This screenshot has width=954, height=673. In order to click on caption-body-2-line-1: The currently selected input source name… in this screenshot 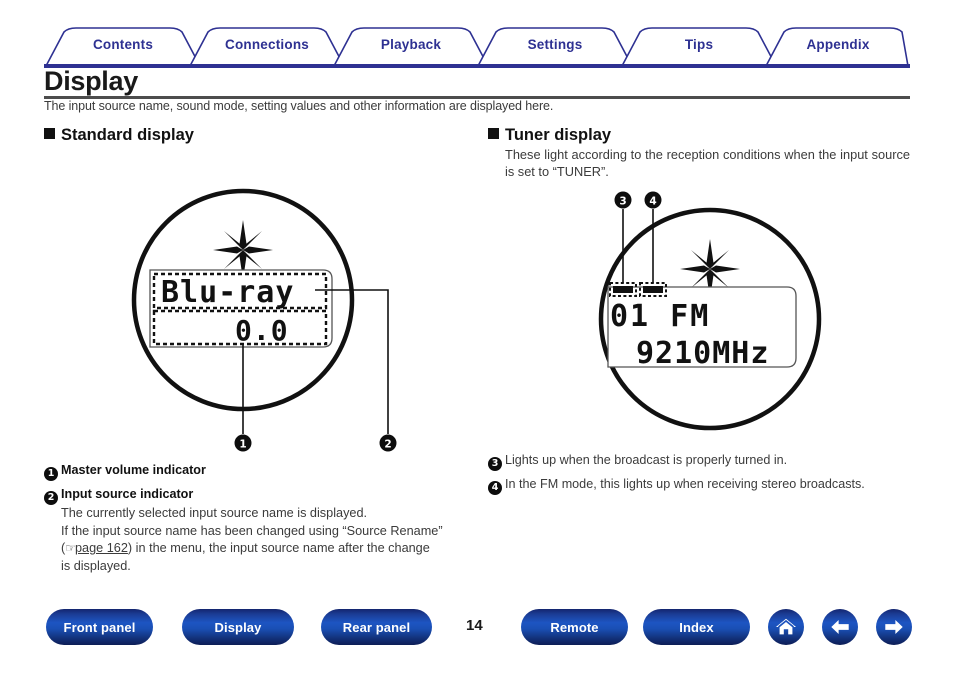, I will do `click(214, 513)`.